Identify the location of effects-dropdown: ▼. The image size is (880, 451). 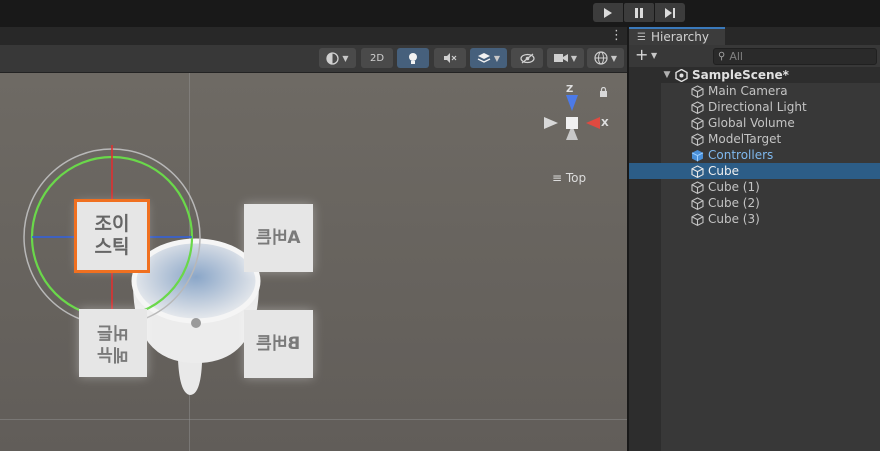
(488, 58).